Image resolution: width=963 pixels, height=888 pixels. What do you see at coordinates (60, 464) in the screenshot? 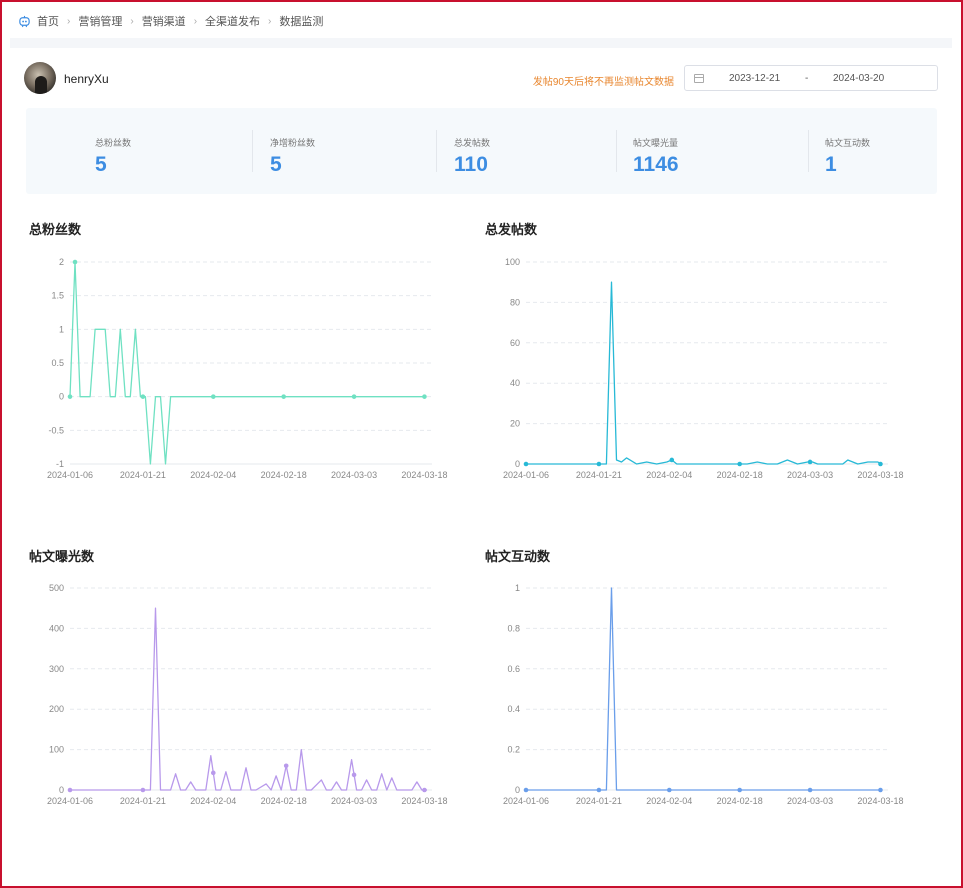
I see `y-tick-label: -1` at bounding box center [60, 464].